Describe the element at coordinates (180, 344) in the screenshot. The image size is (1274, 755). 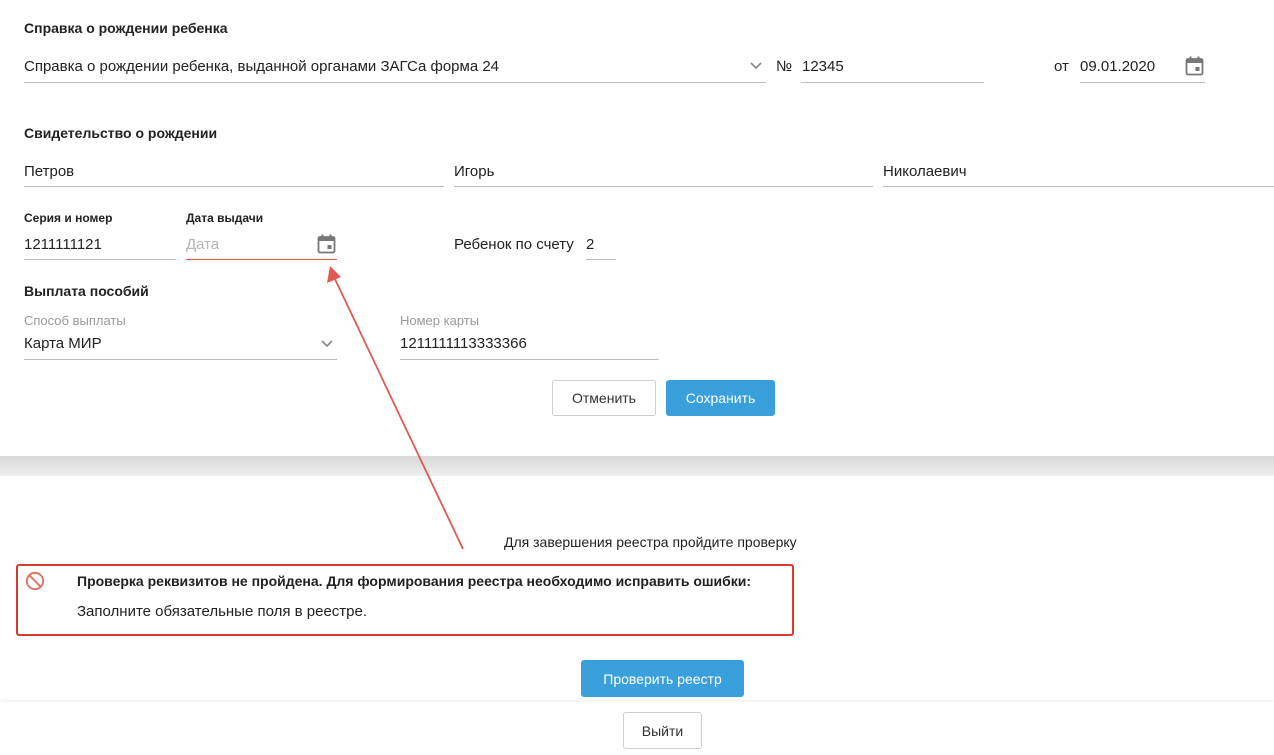
I see `payment-method-select: Карта МИР` at that location.